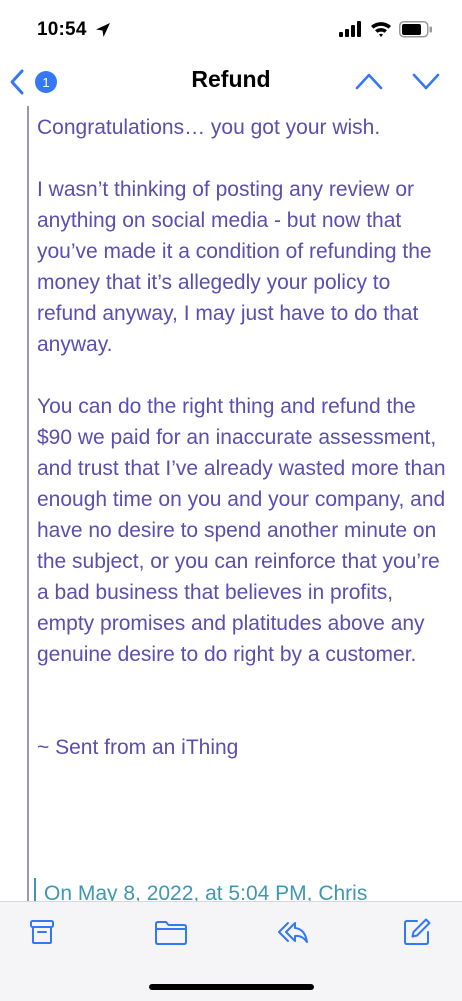 Image resolution: width=462 pixels, height=1001 pixels. What do you see at coordinates (417, 932) in the screenshot?
I see `compose-icon` at bounding box center [417, 932].